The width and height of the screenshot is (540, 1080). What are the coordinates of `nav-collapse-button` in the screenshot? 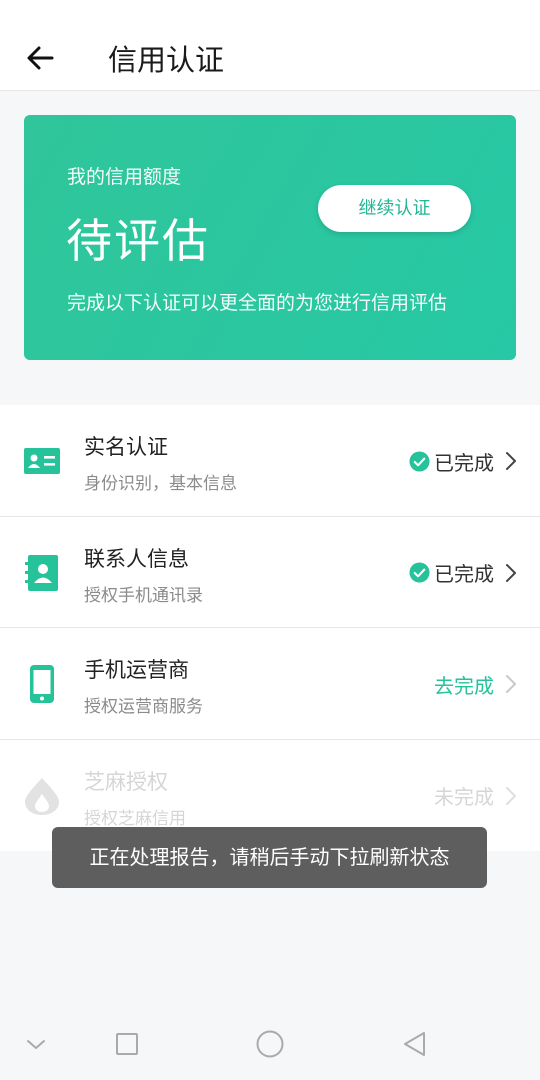 It's located at (36, 1044).